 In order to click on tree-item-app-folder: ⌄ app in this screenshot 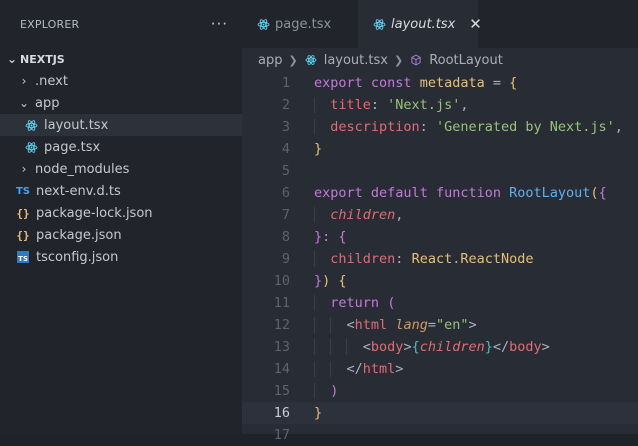, I will do `click(121, 103)`.